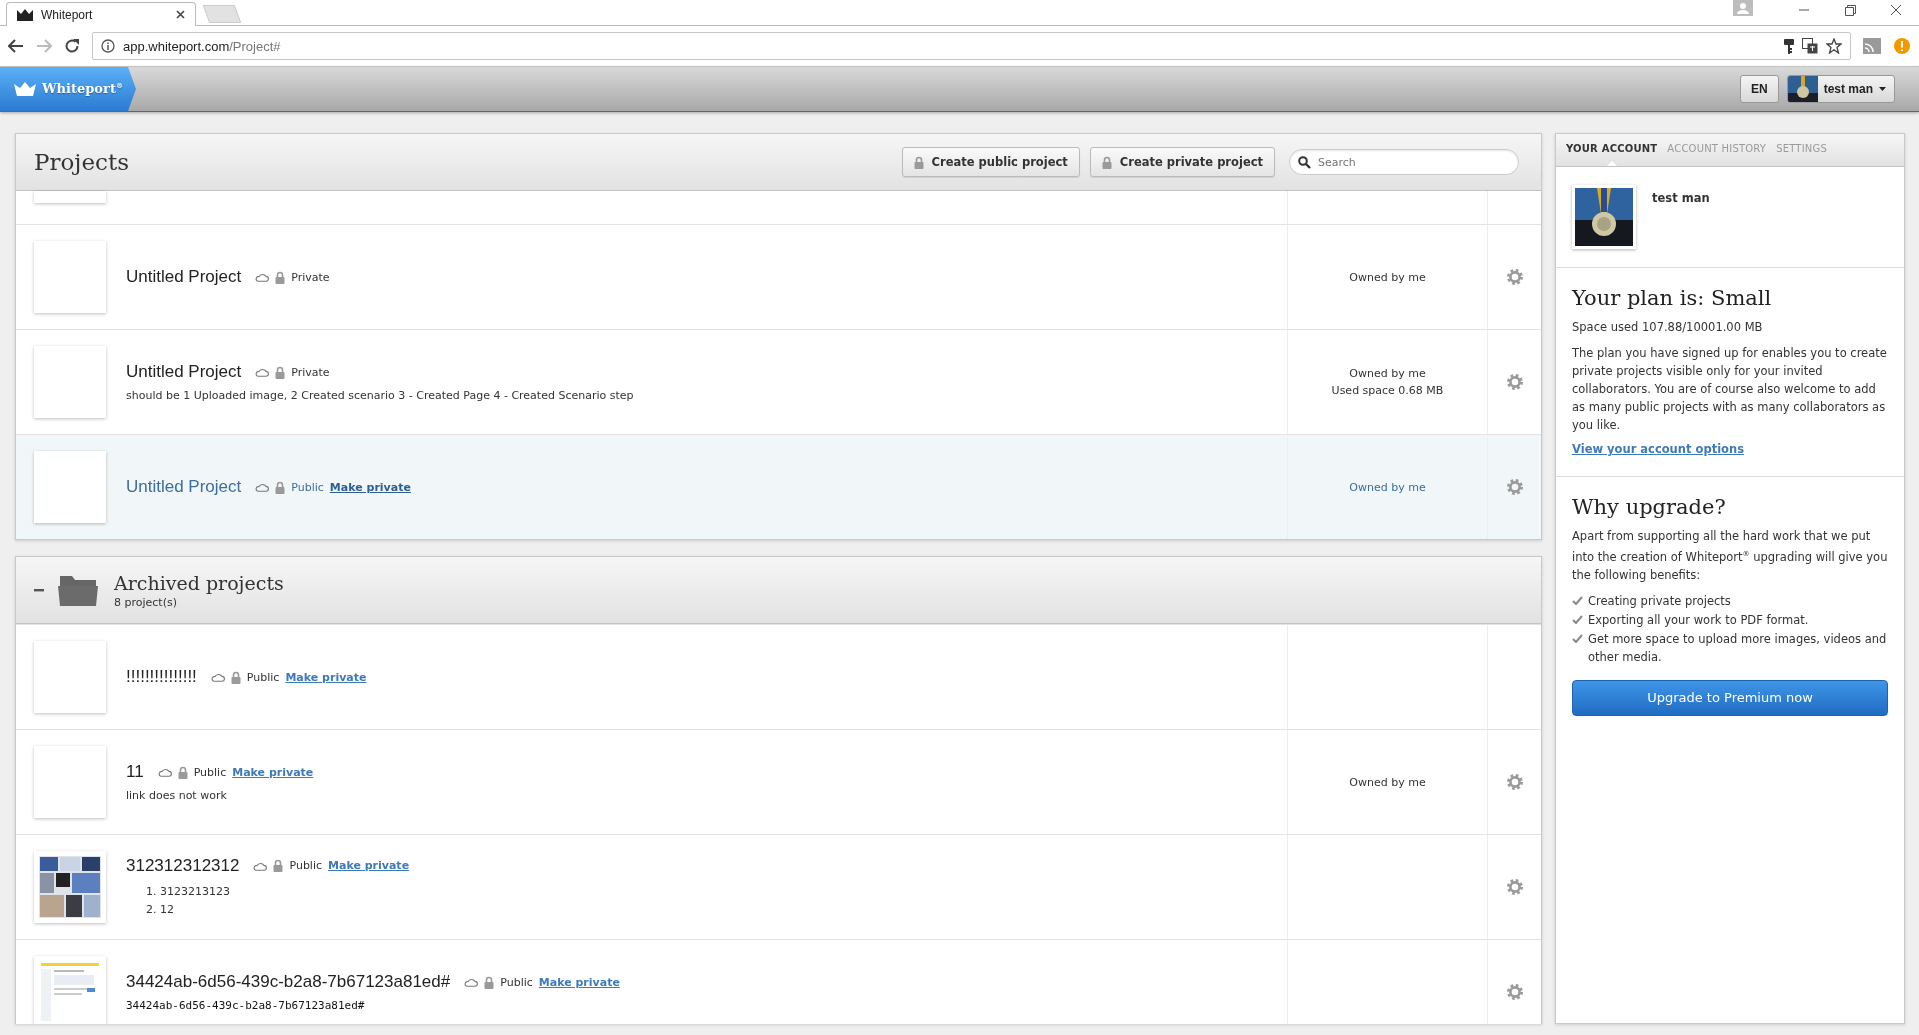 This screenshot has height=1035, width=1919. Describe the element at coordinates (778, 981) in the screenshot. I see `project-row: 34424ab-6d56-439c-b2a8-7b67123a81ed# Public Make private 34424ab-6d56-439c-b2a8-7b67123a81ed#` at that location.